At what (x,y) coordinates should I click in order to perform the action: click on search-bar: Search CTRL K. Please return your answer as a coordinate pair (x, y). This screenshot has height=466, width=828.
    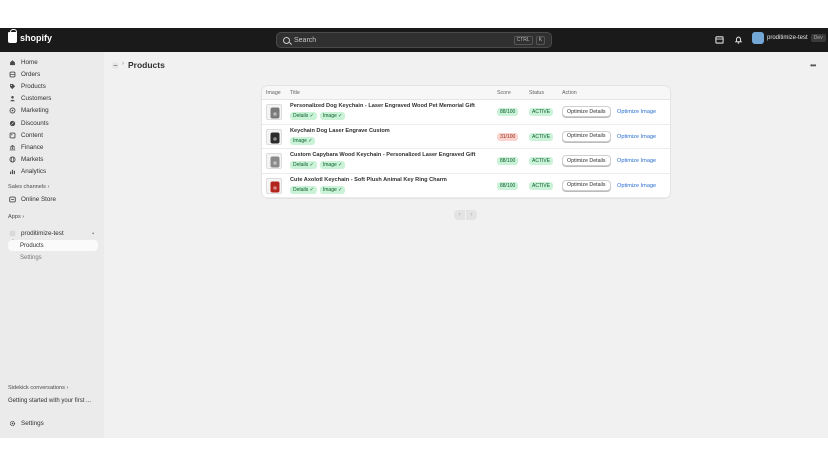
    Looking at the image, I should click on (414, 40).